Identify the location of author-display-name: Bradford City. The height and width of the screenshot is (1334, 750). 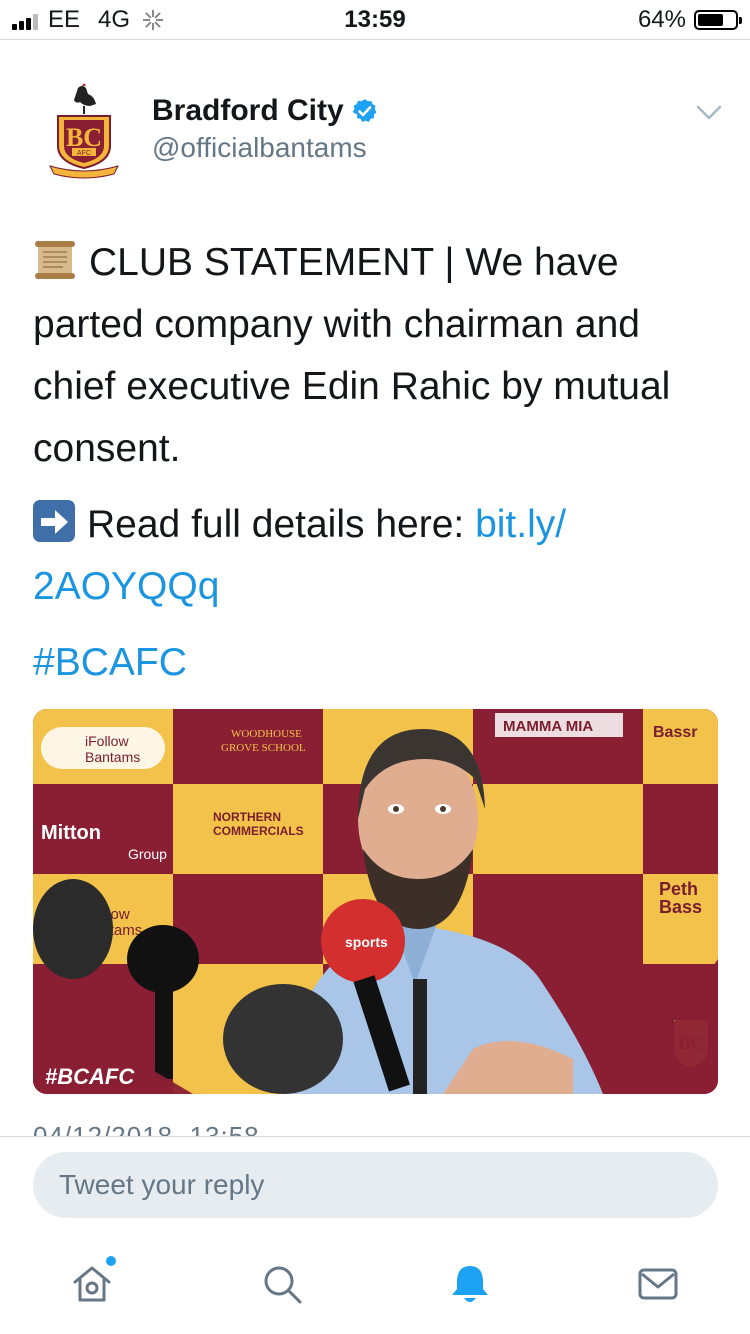
(265, 111).